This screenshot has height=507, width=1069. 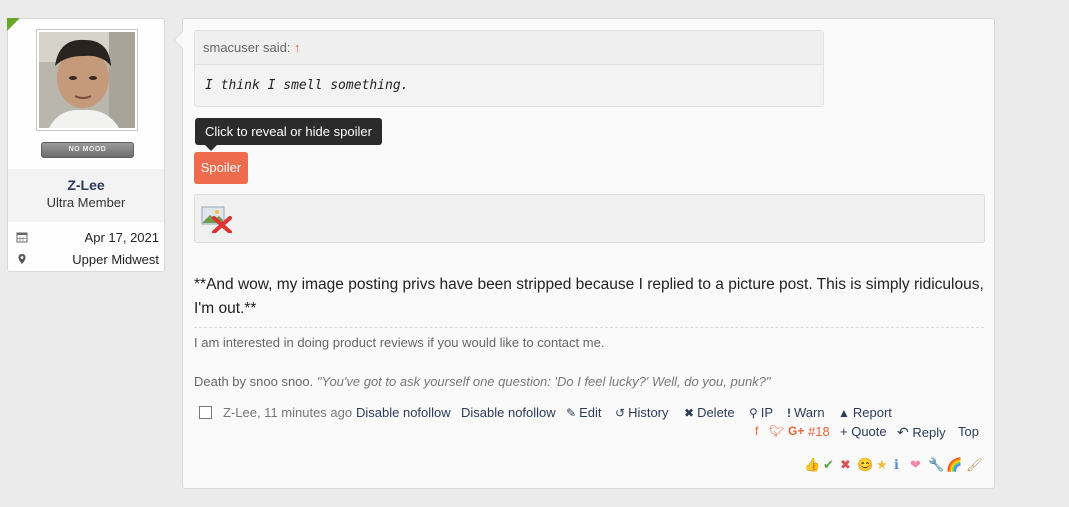 What do you see at coordinates (709, 412) in the screenshot?
I see `delete-button: ✖ Delete` at bounding box center [709, 412].